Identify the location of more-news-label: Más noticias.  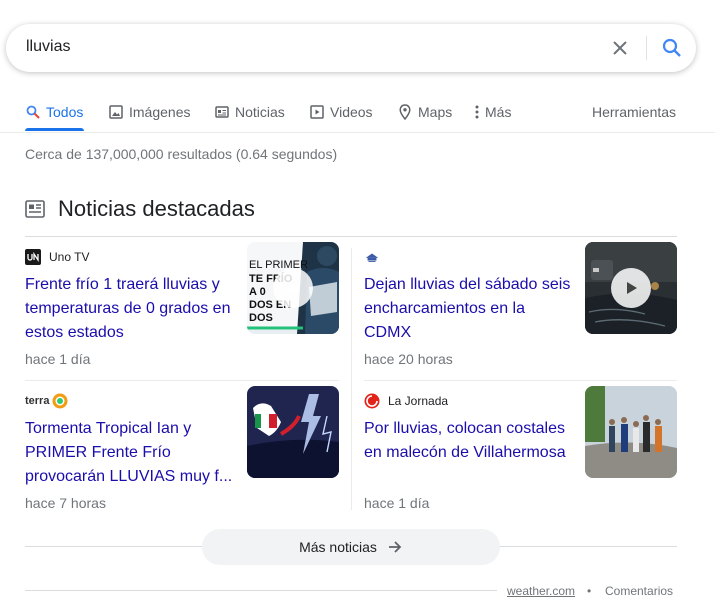
(338, 547).